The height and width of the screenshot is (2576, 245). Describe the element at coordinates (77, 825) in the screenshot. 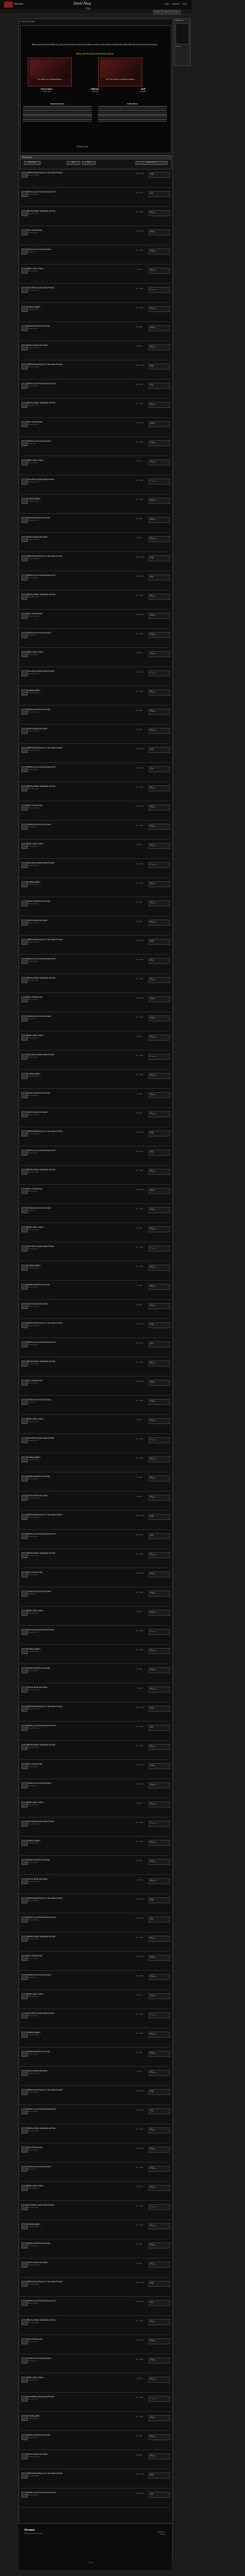

I see `thread-title: Timeline and lore discussion` at that location.